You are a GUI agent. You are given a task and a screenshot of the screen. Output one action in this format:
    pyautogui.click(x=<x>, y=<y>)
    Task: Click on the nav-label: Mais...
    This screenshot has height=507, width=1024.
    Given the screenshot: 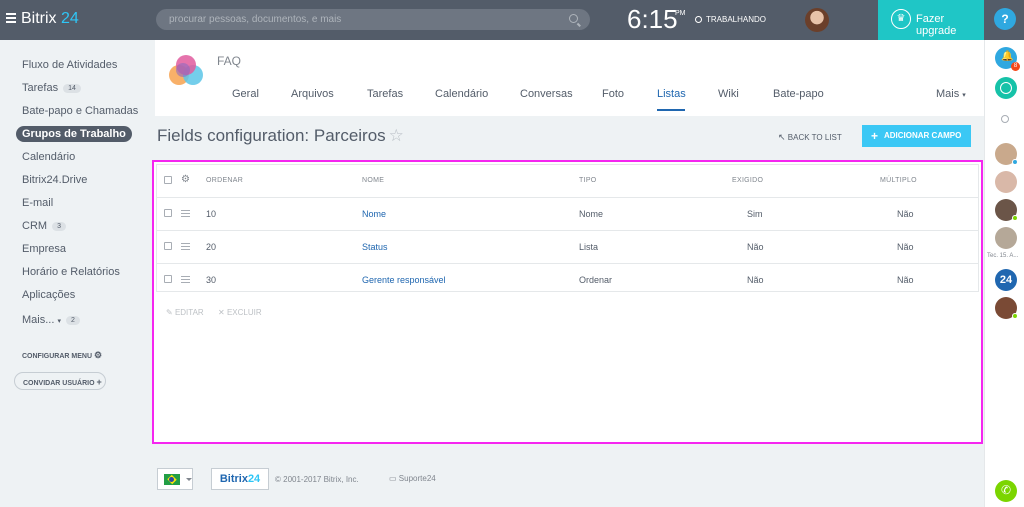 What is the action you would take?
    pyautogui.click(x=38, y=320)
    